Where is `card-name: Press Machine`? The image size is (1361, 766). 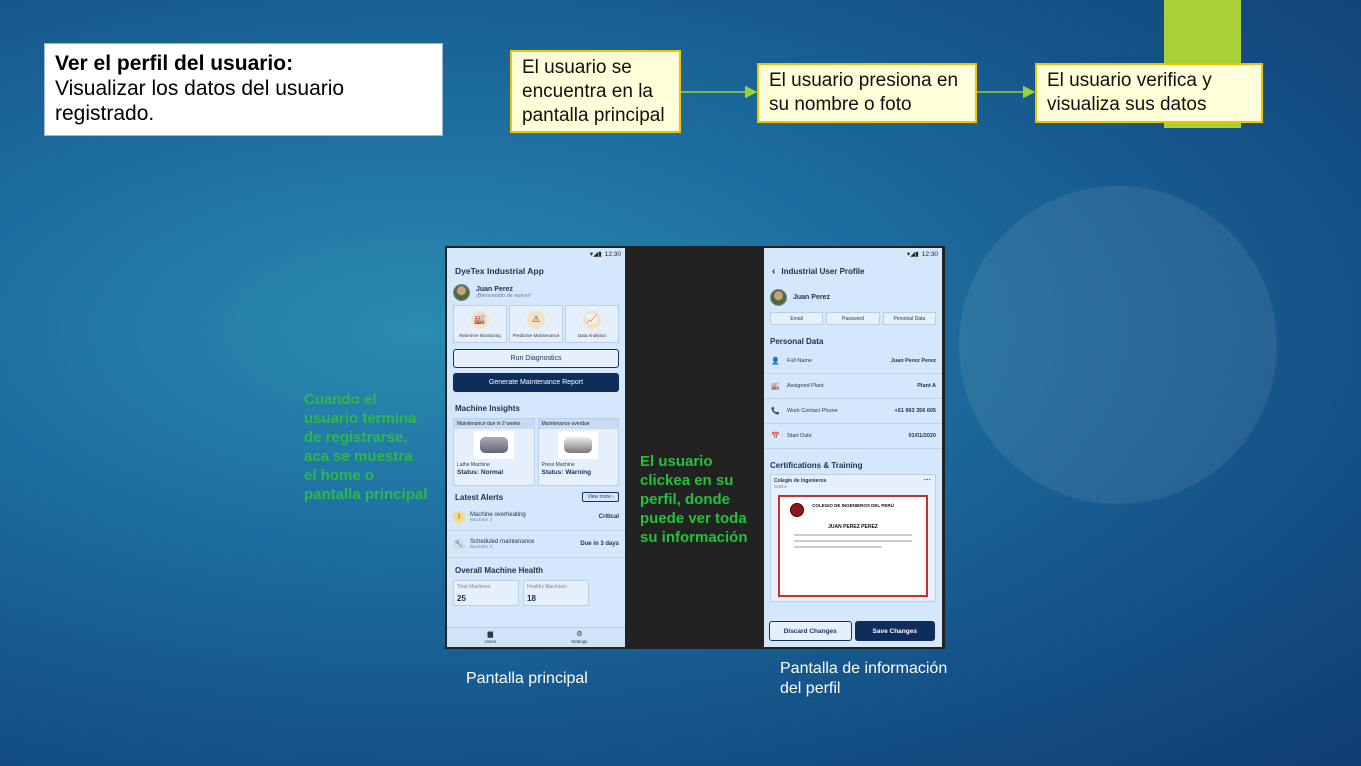 card-name: Press Machine is located at coordinates (558, 465).